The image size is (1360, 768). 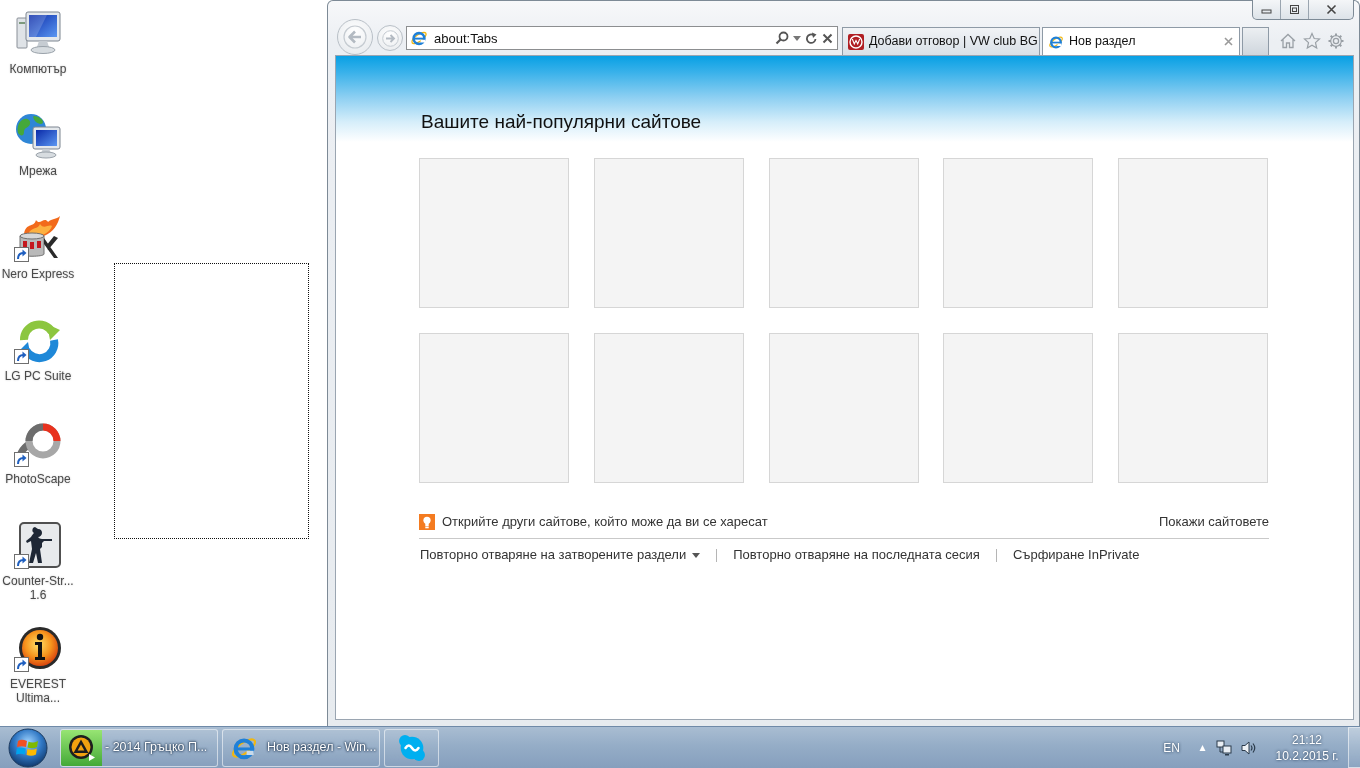 I want to click on action-link: Повторно отваряне на последната сесия, so click(x=856, y=555).